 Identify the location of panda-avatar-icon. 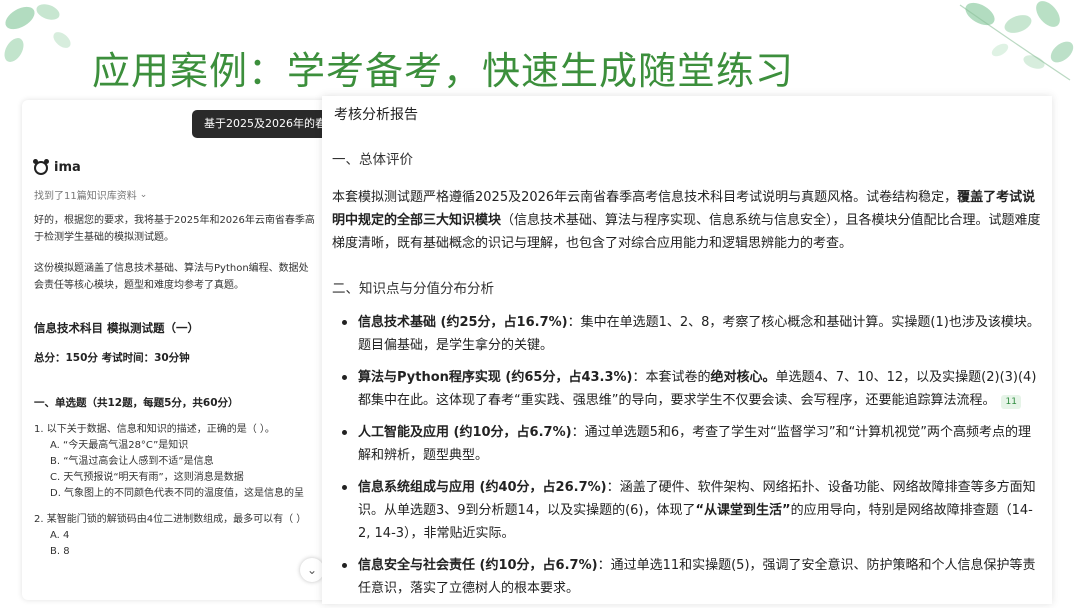
(41, 166).